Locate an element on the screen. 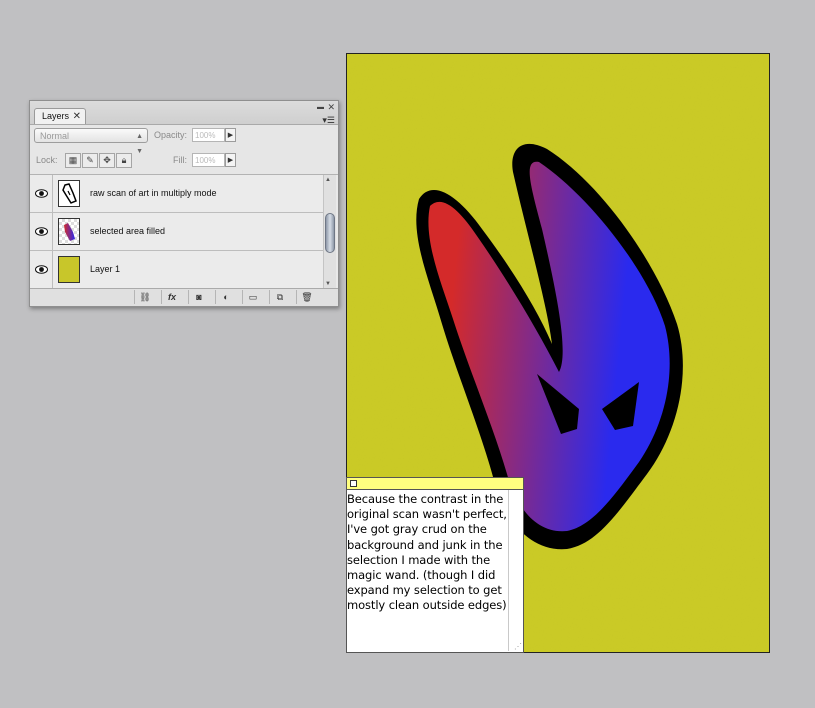 This screenshot has width=815, height=708. note-scrollbar is located at coordinates (515, 570).